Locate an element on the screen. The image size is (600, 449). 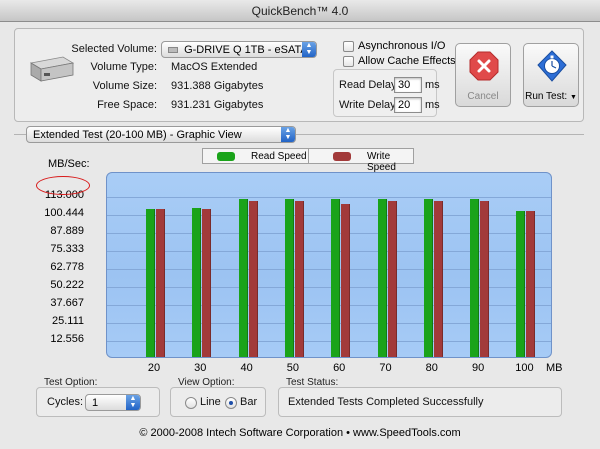
stopwatch-icon is located at coordinates (552, 66).